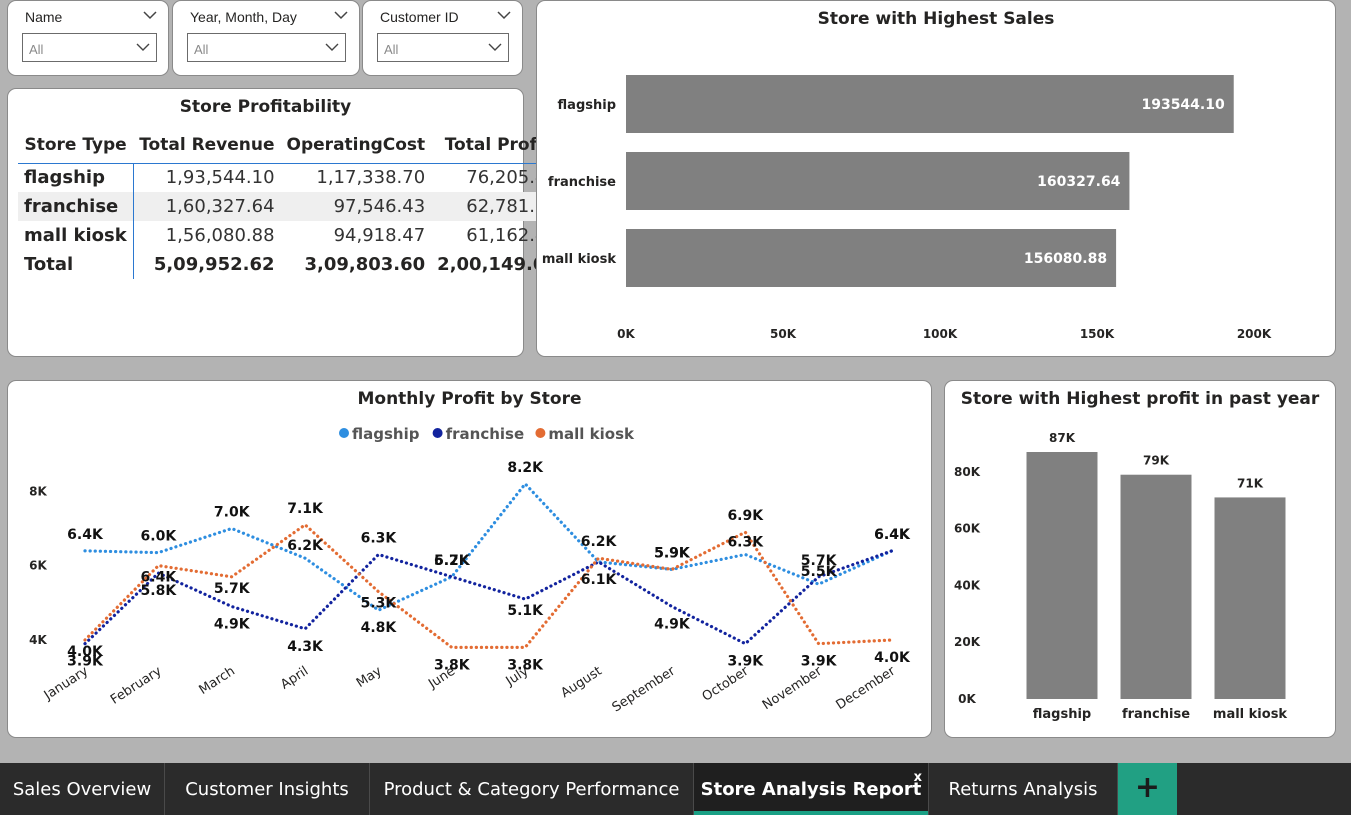  I want to click on revenue-total: 5,09,952.62, so click(214, 264).